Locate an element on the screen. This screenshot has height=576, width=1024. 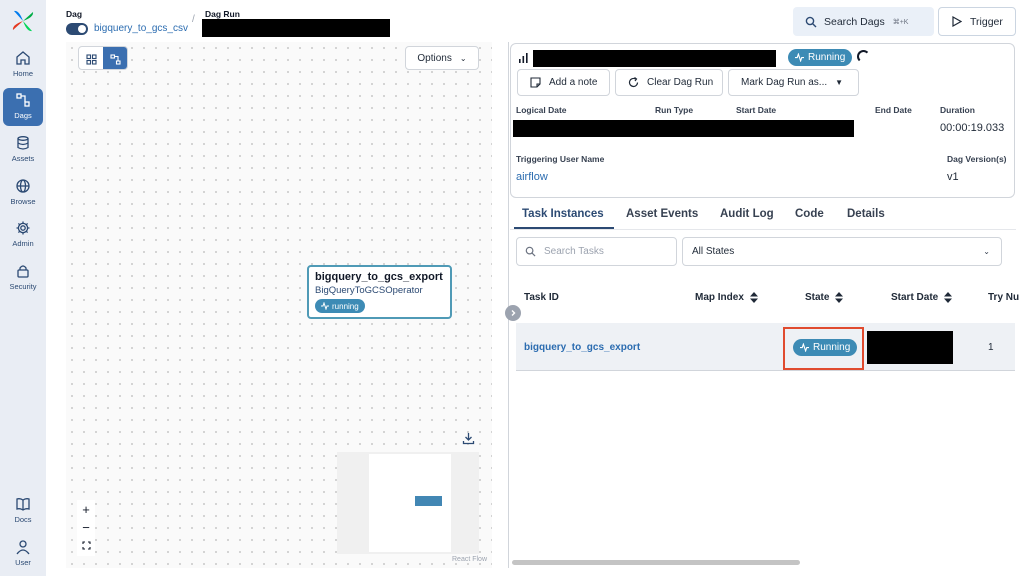
horizontal-scrollbar is located at coordinates (656, 562).